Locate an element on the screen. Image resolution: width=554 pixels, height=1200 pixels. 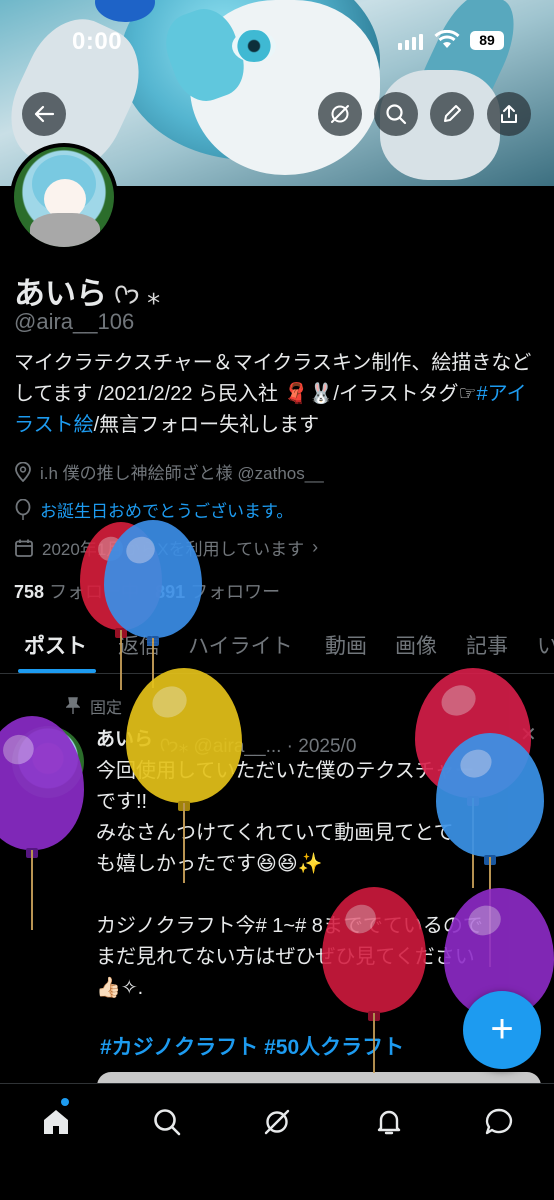
status-time: 0:00 is located at coordinates (97, 41).